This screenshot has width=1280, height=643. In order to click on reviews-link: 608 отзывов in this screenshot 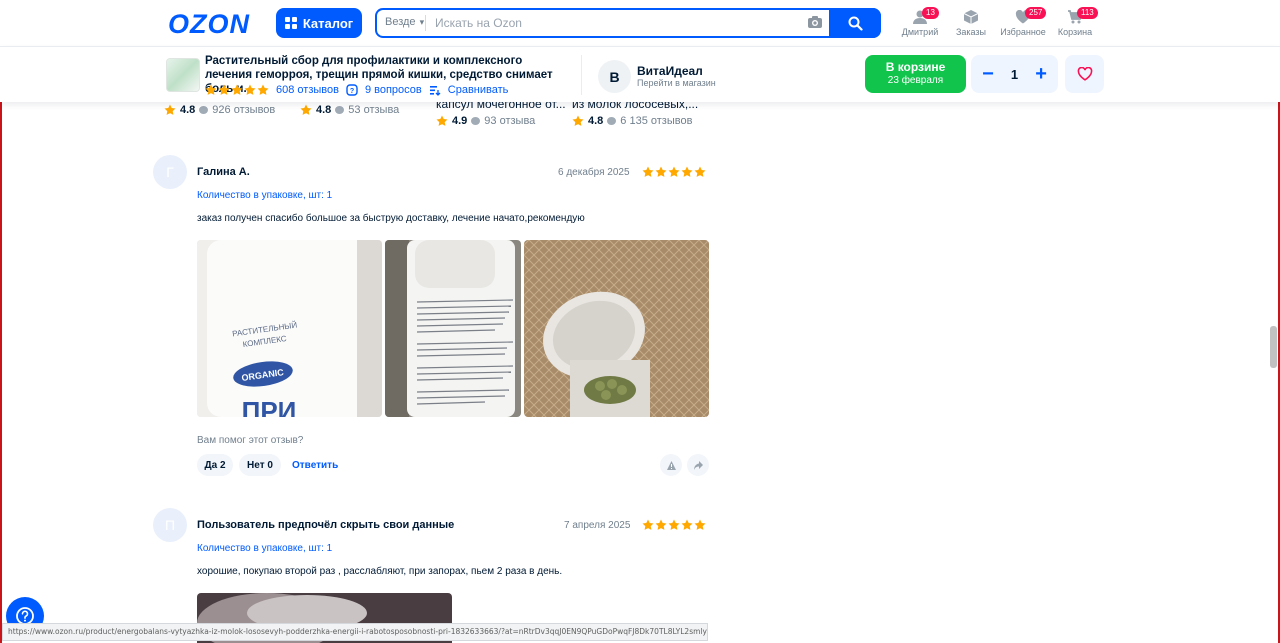, I will do `click(307, 90)`.